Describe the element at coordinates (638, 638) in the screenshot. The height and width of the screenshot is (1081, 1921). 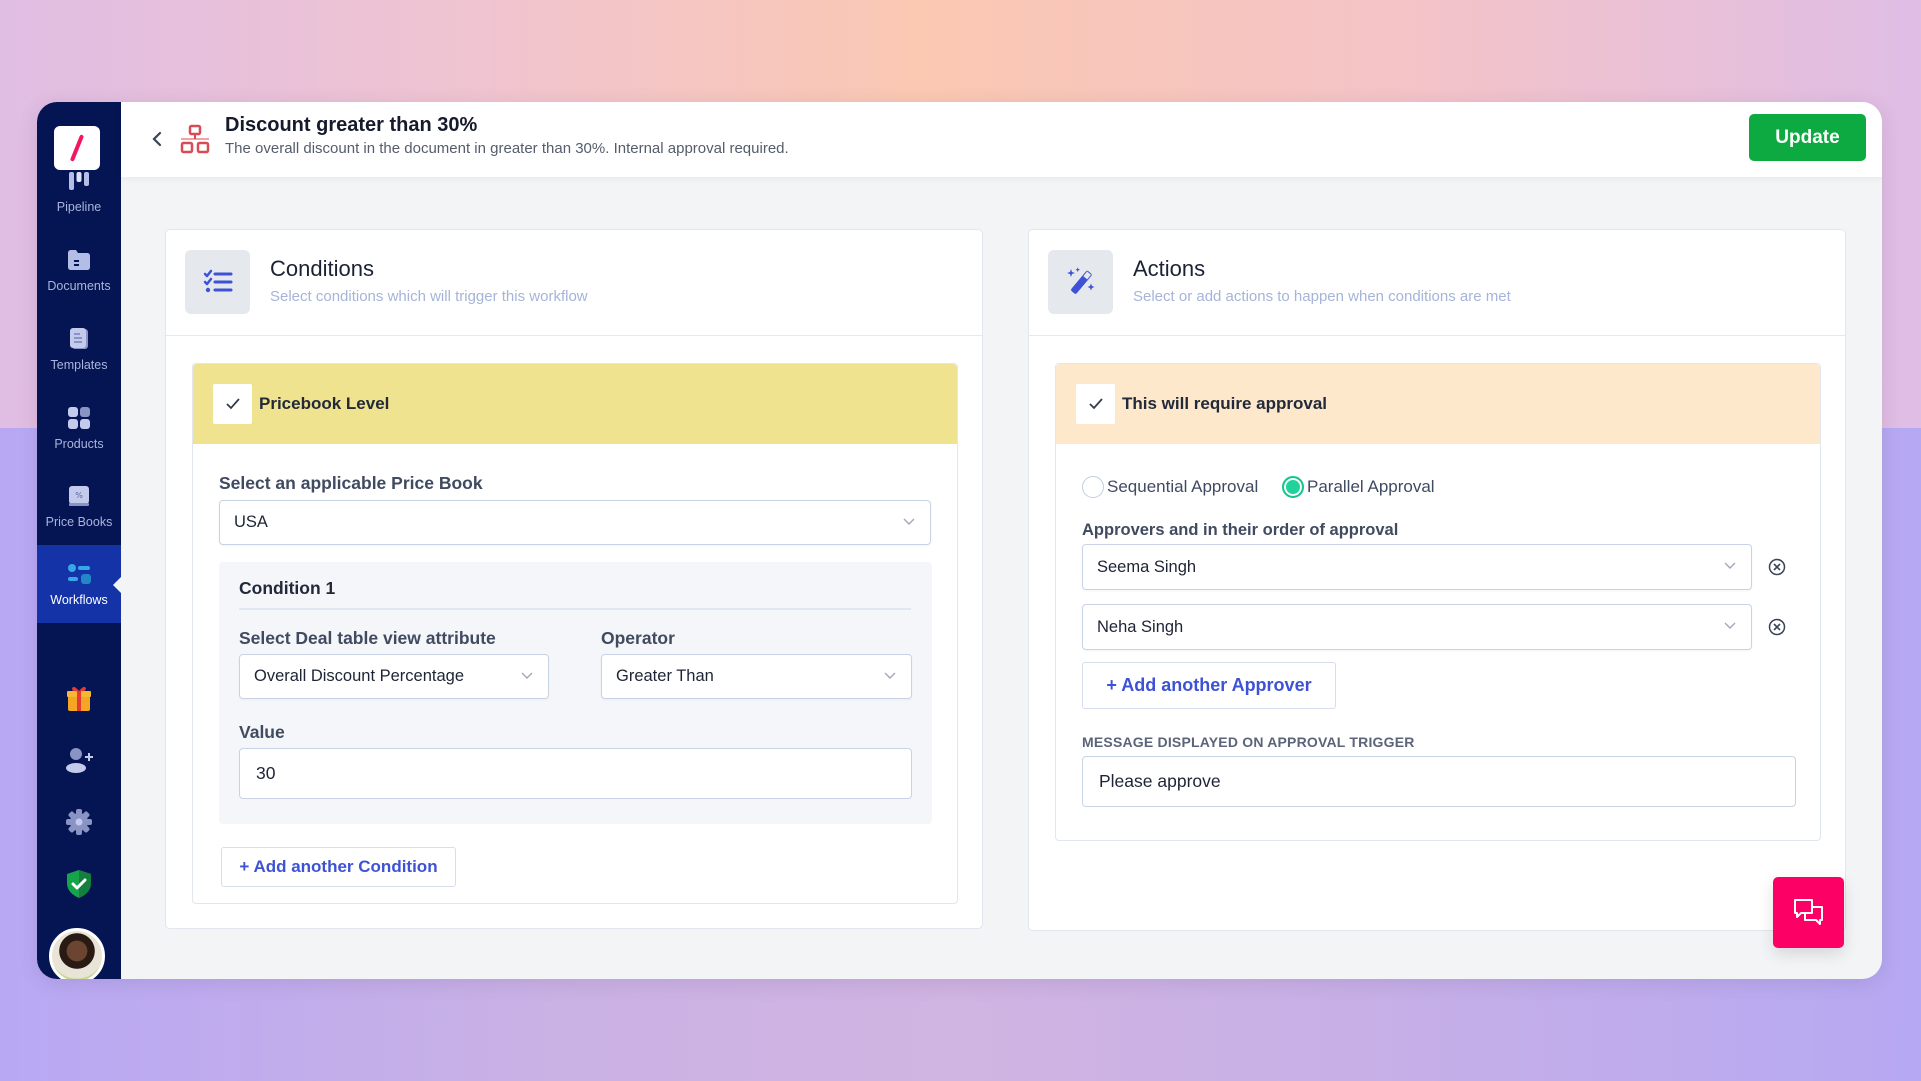
I see `operator-label: Operator` at that location.